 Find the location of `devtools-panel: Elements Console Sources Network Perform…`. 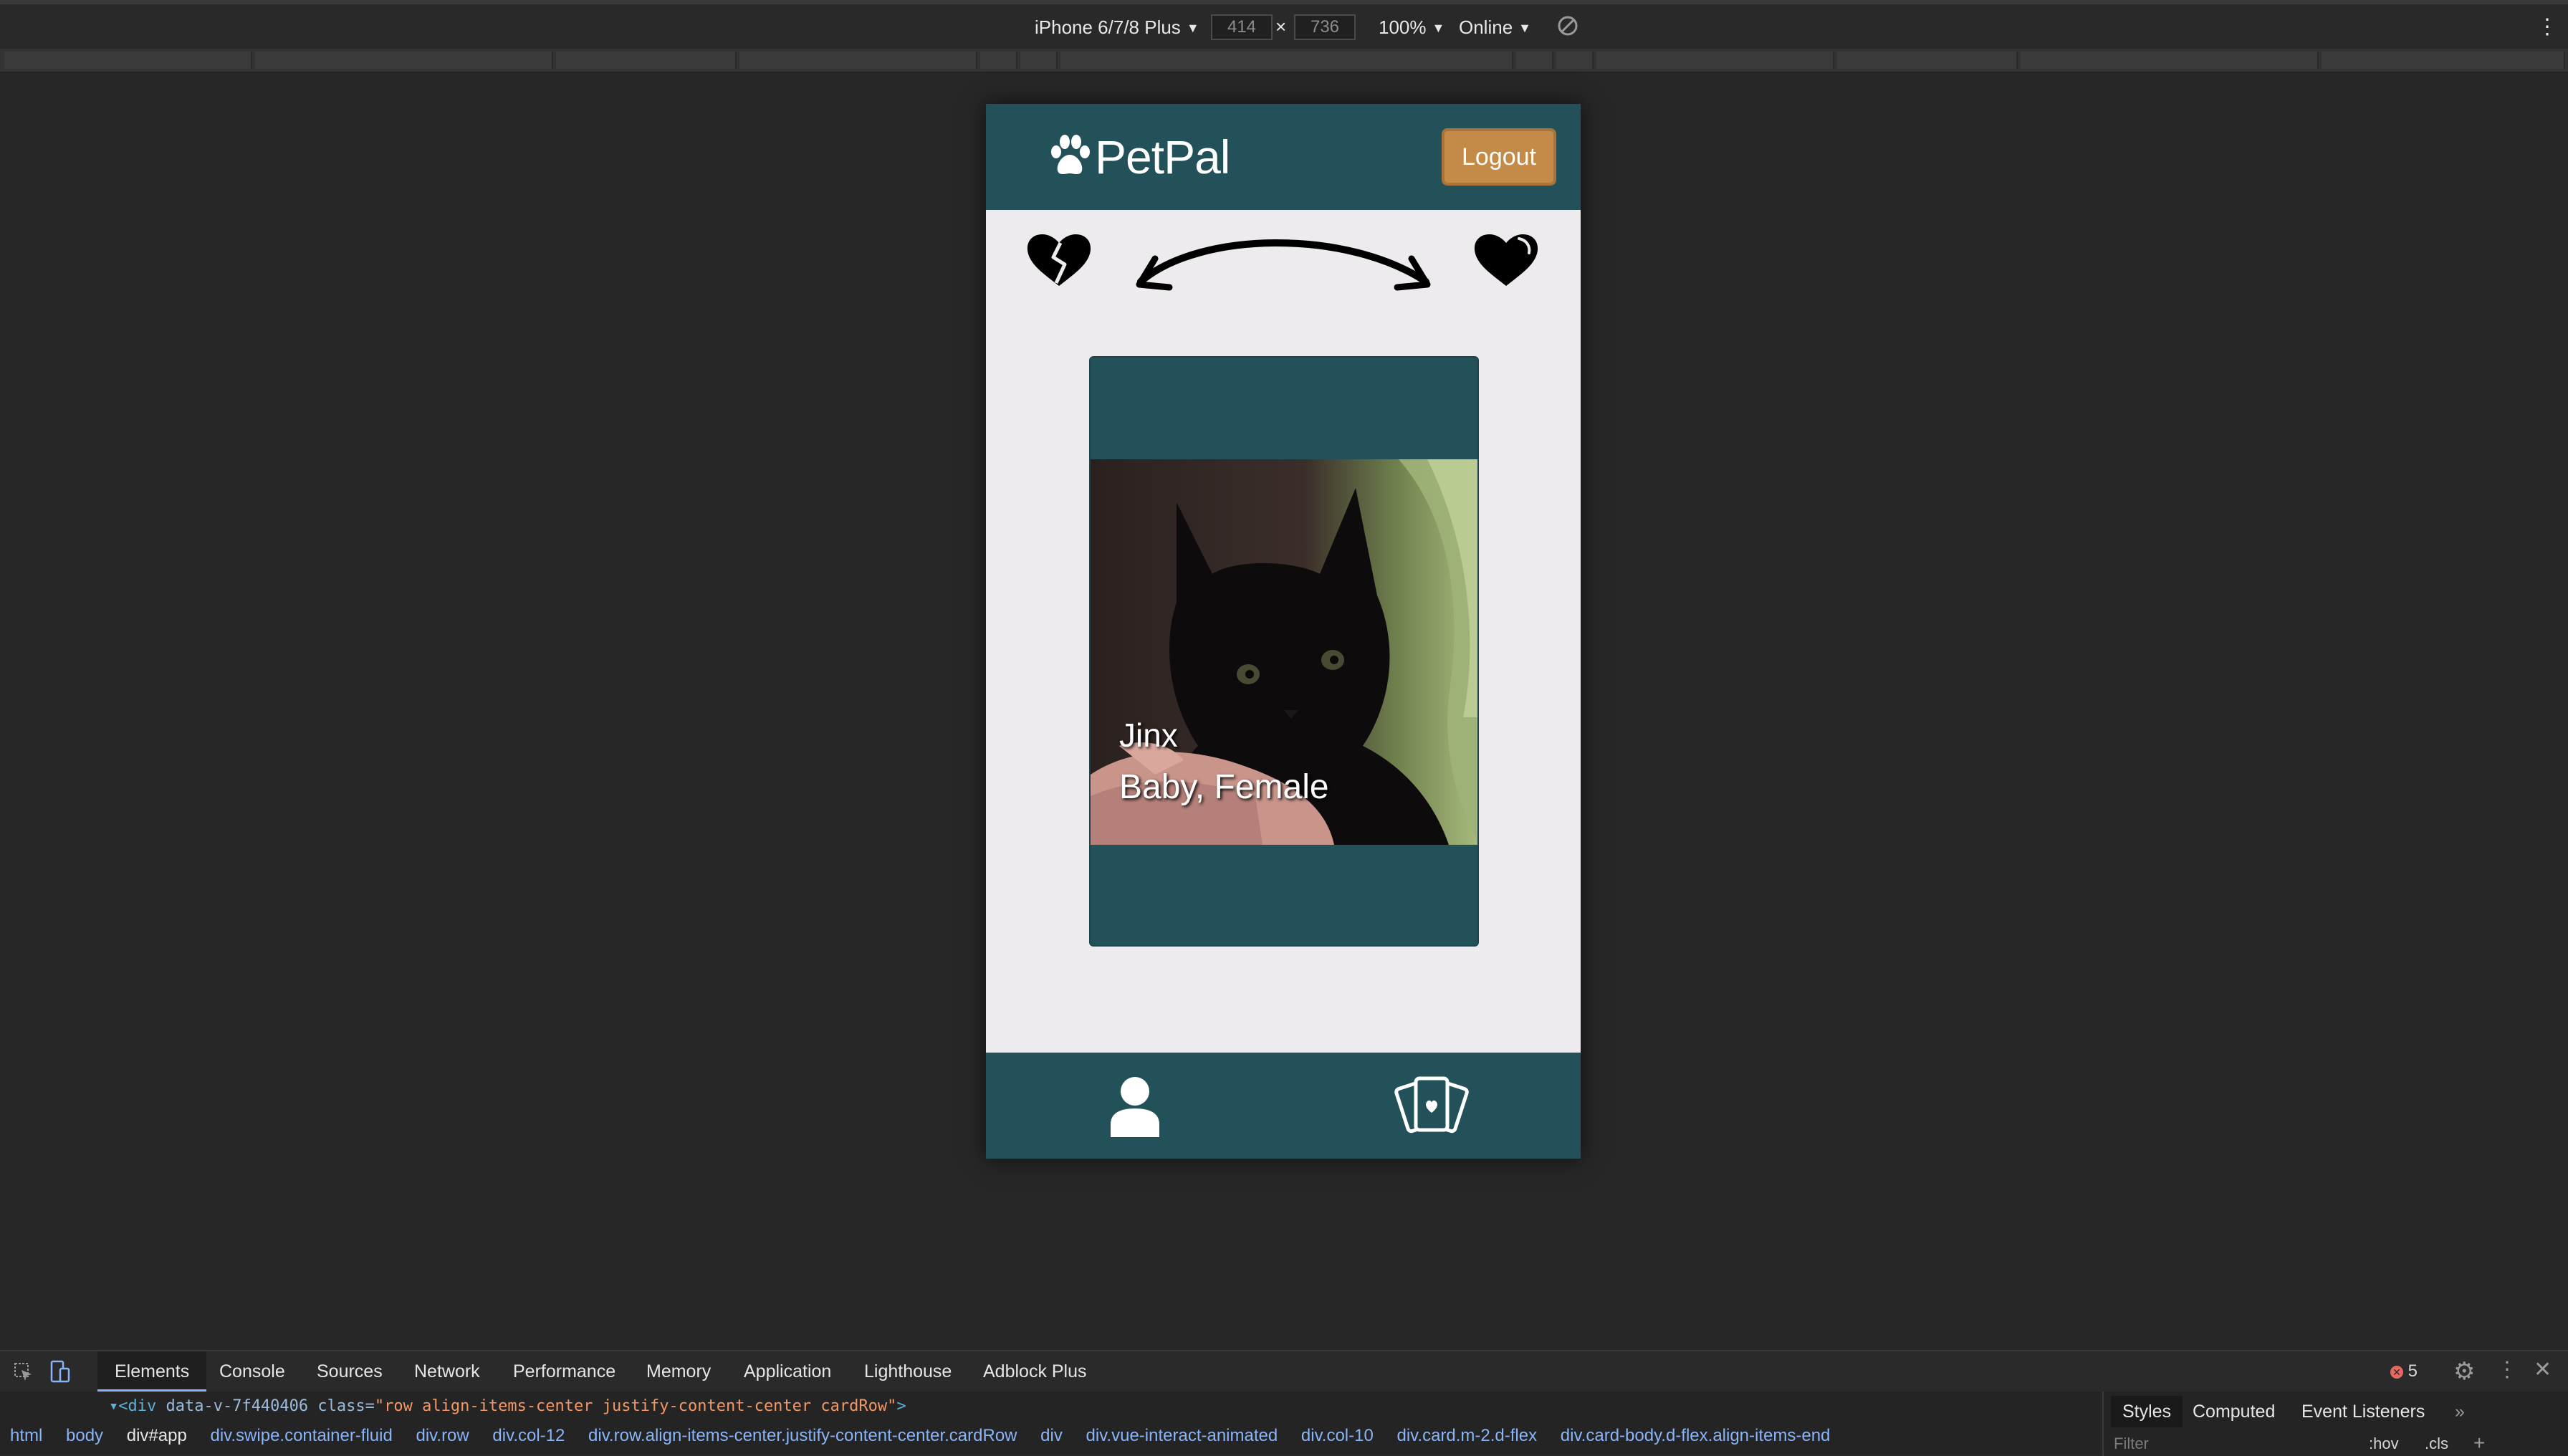

devtools-panel: Elements Console Sources Network Perform… is located at coordinates (1284, 1403).